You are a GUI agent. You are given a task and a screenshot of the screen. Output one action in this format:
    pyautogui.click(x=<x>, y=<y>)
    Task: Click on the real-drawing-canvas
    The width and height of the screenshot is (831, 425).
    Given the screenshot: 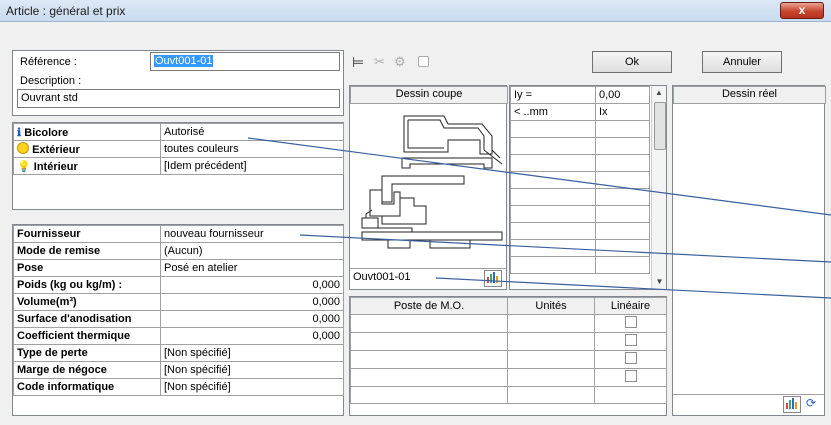 What is the action you would take?
    pyautogui.click(x=748, y=247)
    